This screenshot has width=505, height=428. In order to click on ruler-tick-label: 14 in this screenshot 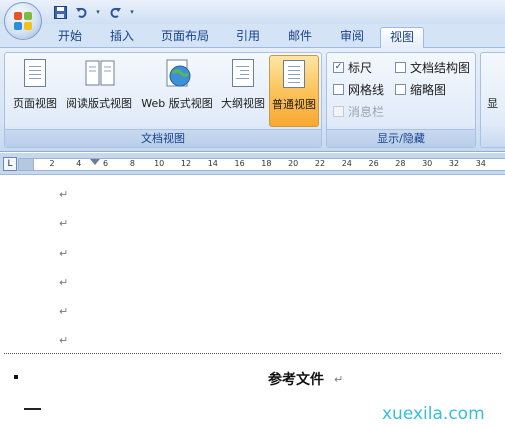, I will do `click(212, 163)`.